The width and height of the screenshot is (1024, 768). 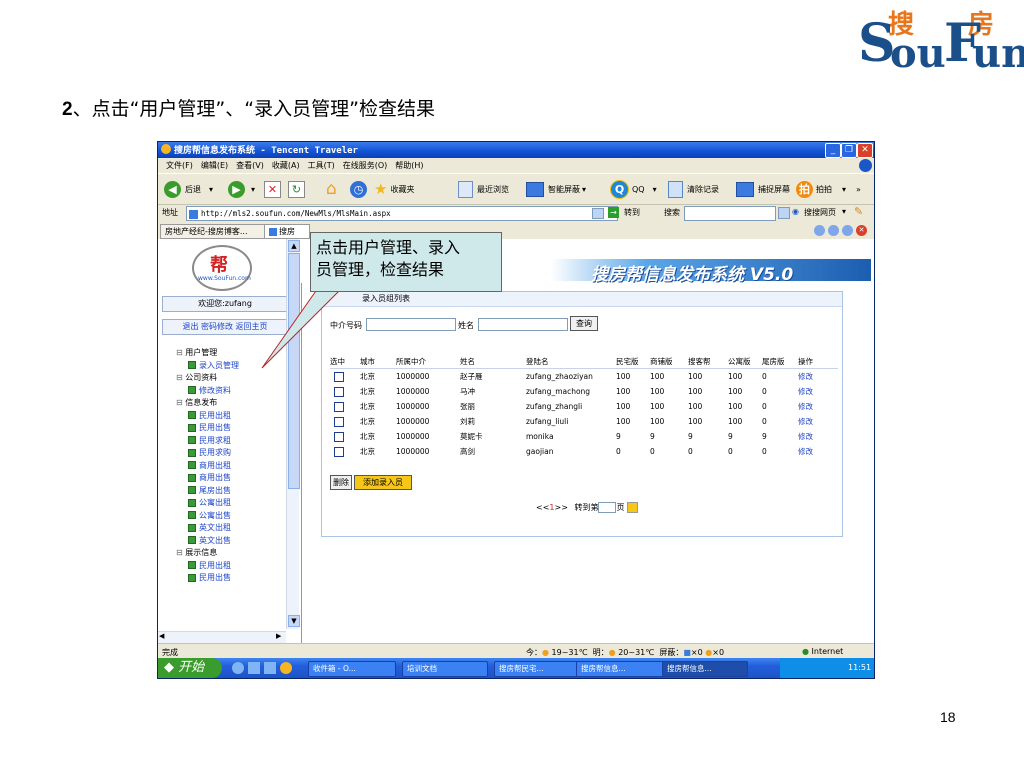 I want to click on smart-screen-button: 智能屏蔽 ▾, so click(x=556, y=189).